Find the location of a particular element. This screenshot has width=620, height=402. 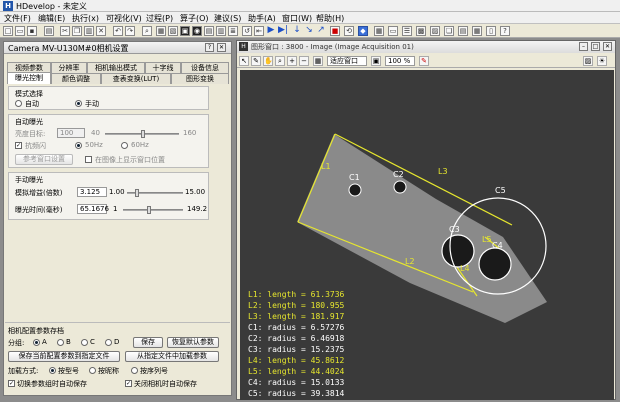

cut-icon: ✂ is located at coordinates (65, 31).